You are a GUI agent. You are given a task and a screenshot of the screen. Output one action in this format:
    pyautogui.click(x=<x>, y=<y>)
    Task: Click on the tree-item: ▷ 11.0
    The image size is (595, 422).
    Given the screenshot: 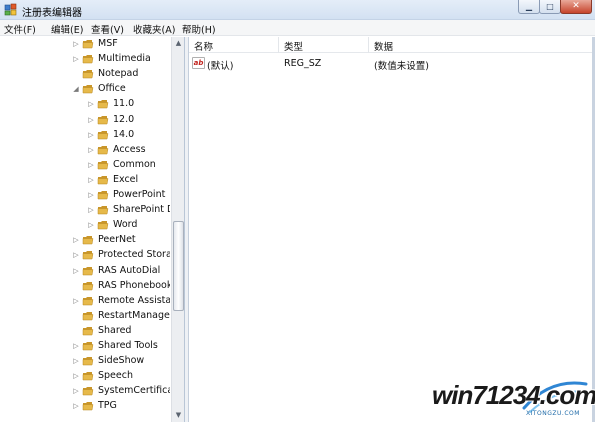 What is the action you would take?
    pyautogui.click(x=85, y=104)
    